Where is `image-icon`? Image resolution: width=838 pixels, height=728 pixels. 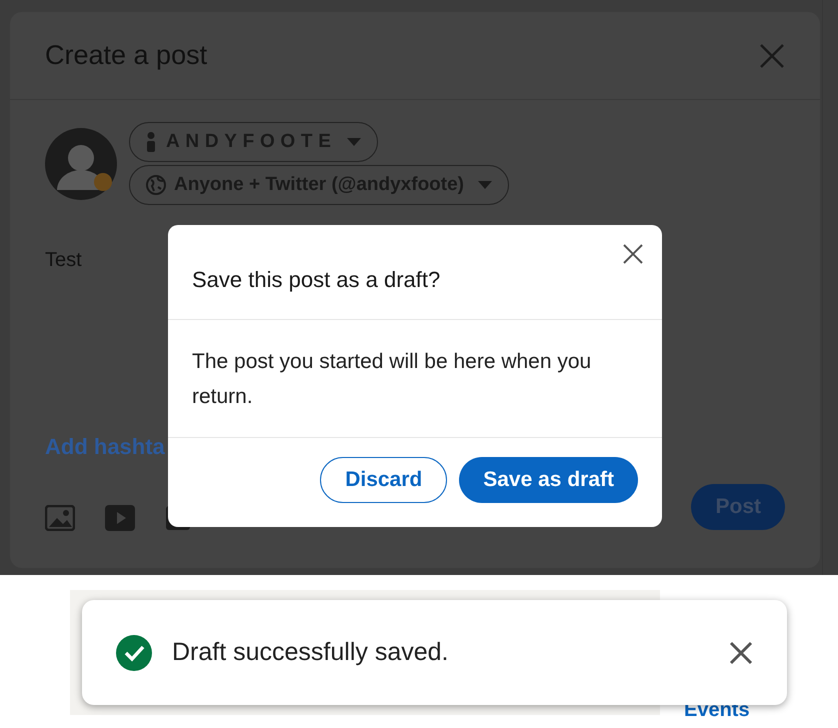
image-icon is located at coordinates (60, 518).